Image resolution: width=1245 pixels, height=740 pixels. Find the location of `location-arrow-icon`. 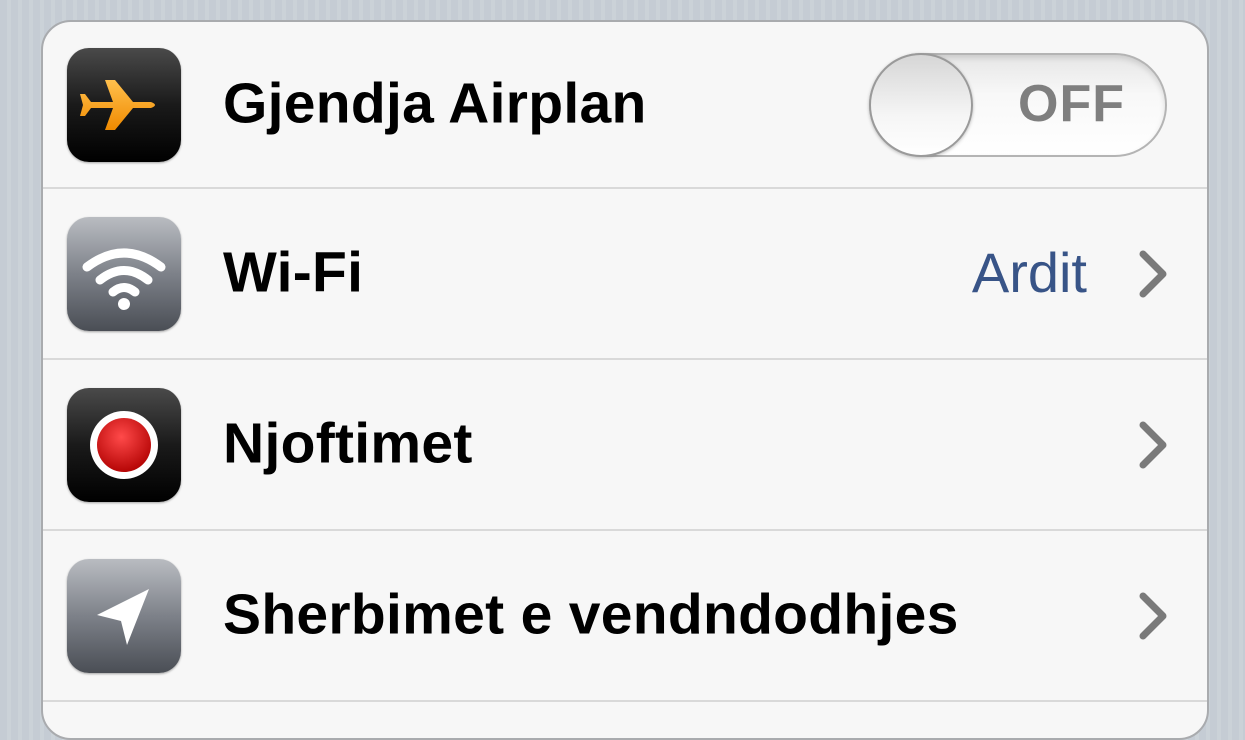

location-arrow-icon is located at coordinates (124, 615).